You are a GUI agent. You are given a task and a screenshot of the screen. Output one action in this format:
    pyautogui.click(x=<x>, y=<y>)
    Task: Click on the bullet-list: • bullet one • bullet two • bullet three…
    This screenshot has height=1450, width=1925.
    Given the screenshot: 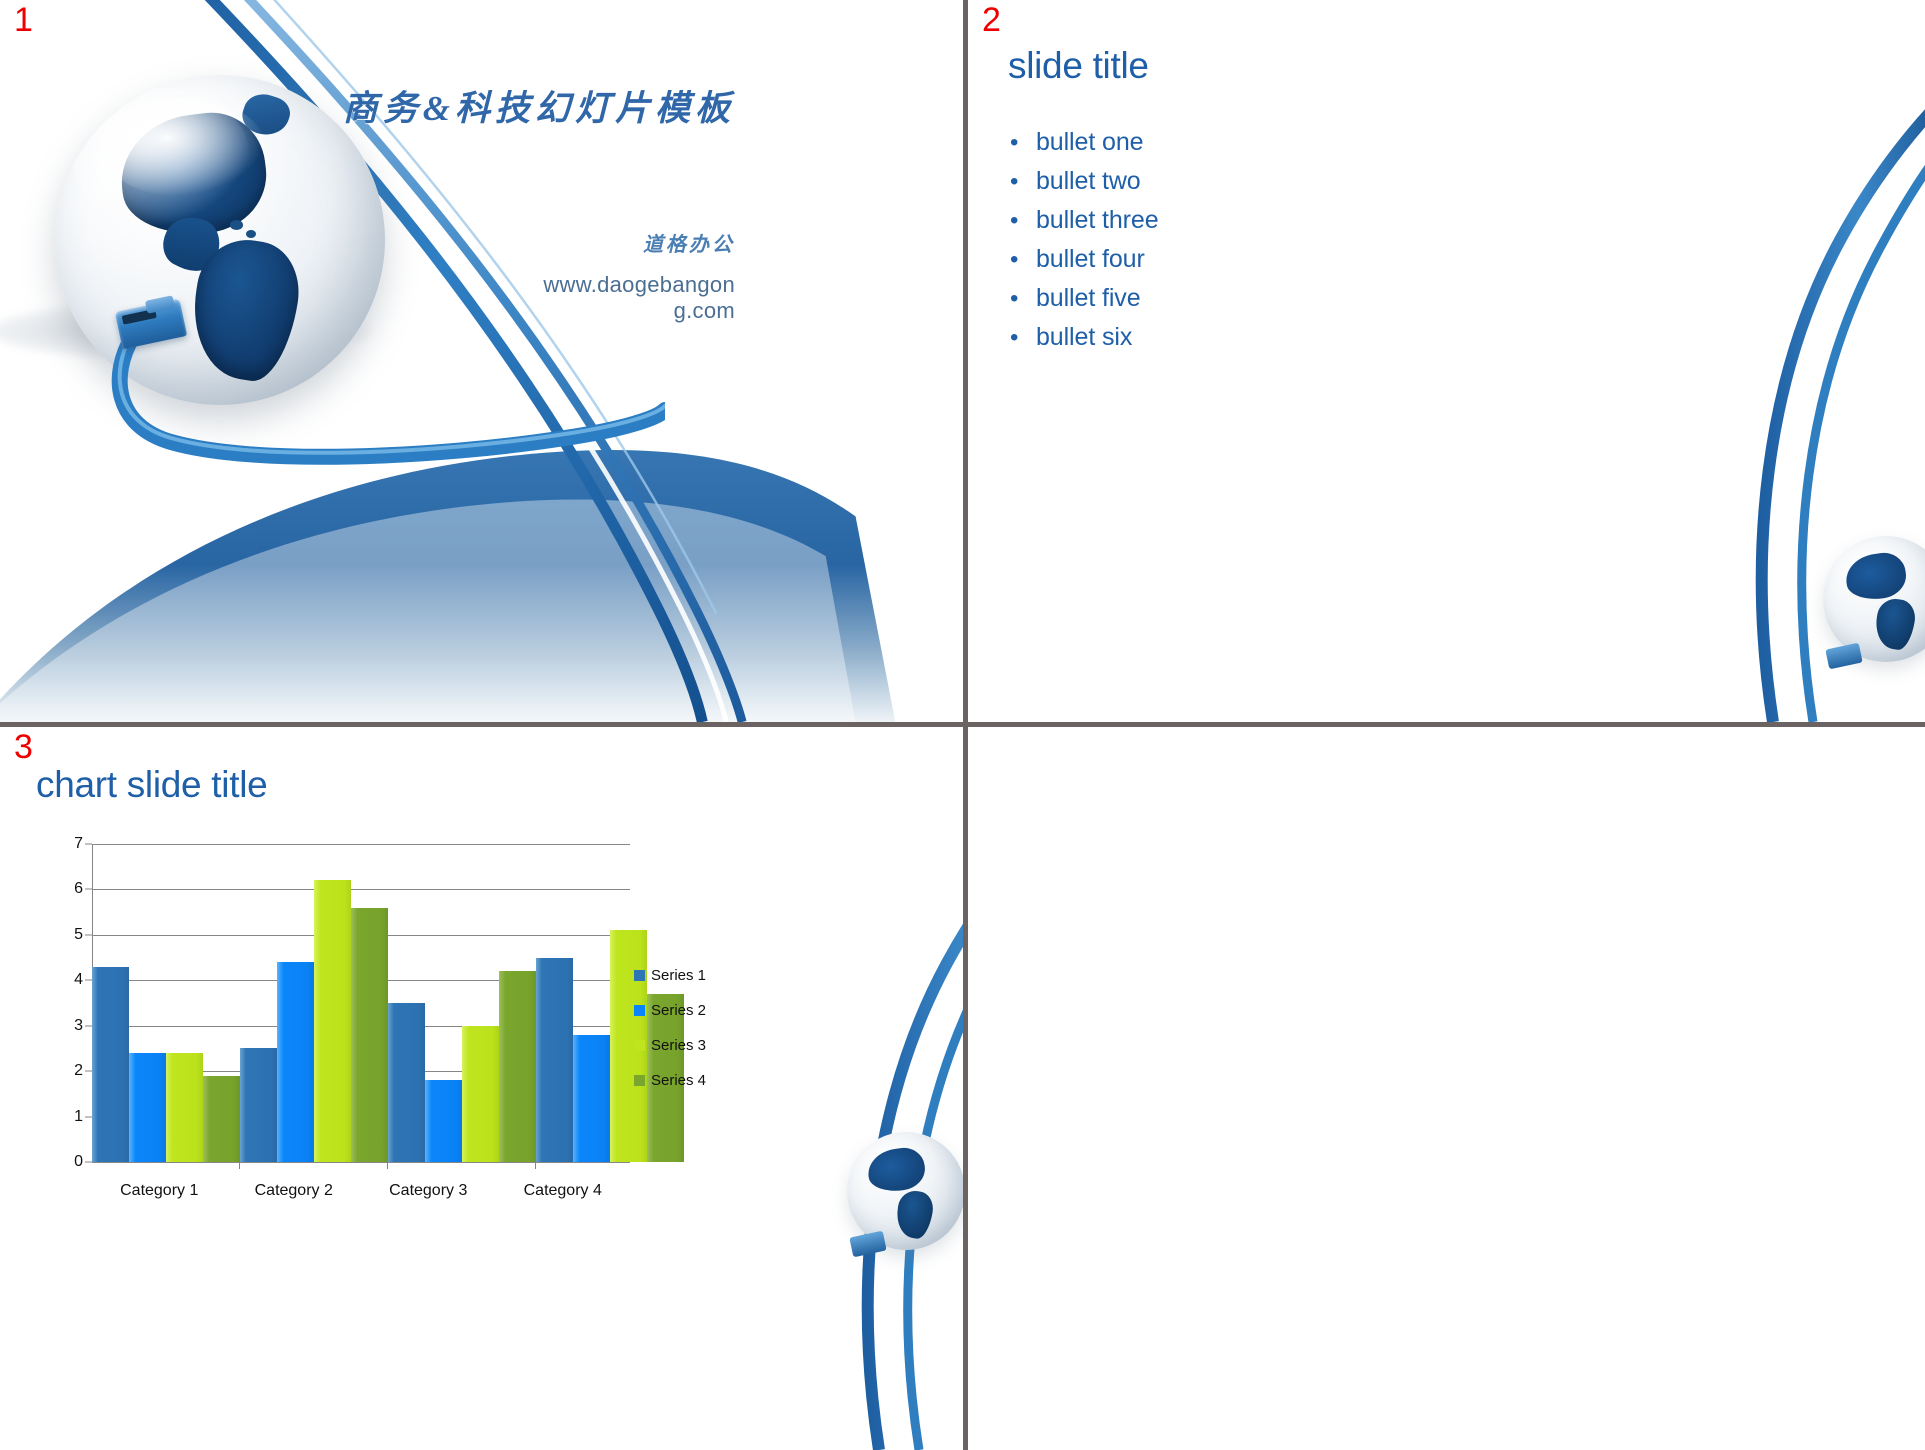 What is the action you would take?
    pyautogui.click(x=1270, y=245)
    